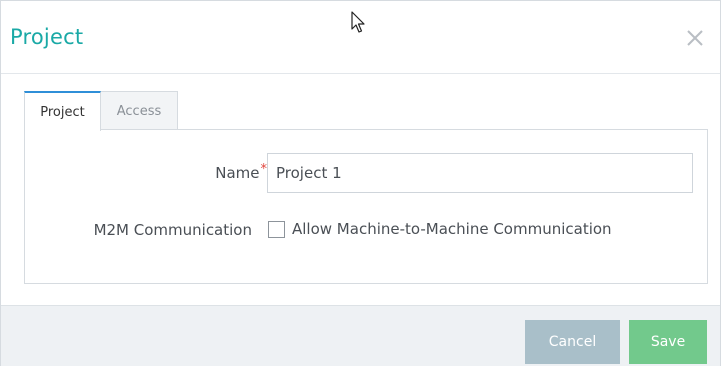 The width and height of the screenshot is (721, 366). Describe the element at coordinates (276, 229) in the screenshot. I see `m2m-checkbox` at that location.